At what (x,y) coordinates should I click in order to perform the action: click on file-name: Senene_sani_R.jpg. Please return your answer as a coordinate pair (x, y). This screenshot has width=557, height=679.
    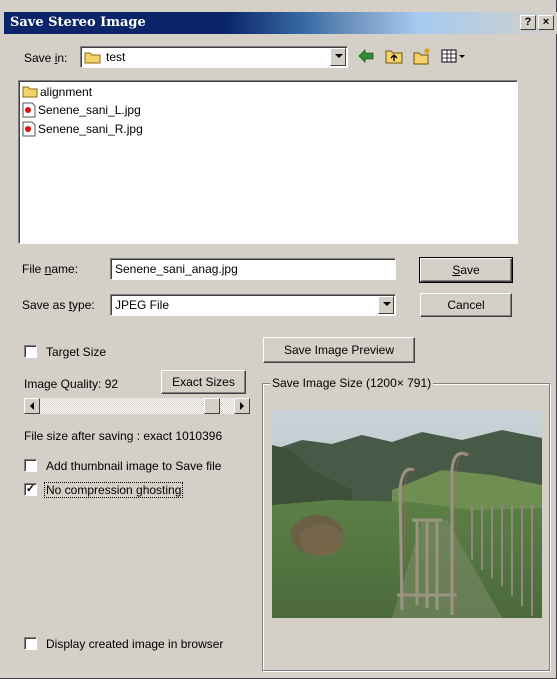
    Looking at the image, I should click on (90, 129).